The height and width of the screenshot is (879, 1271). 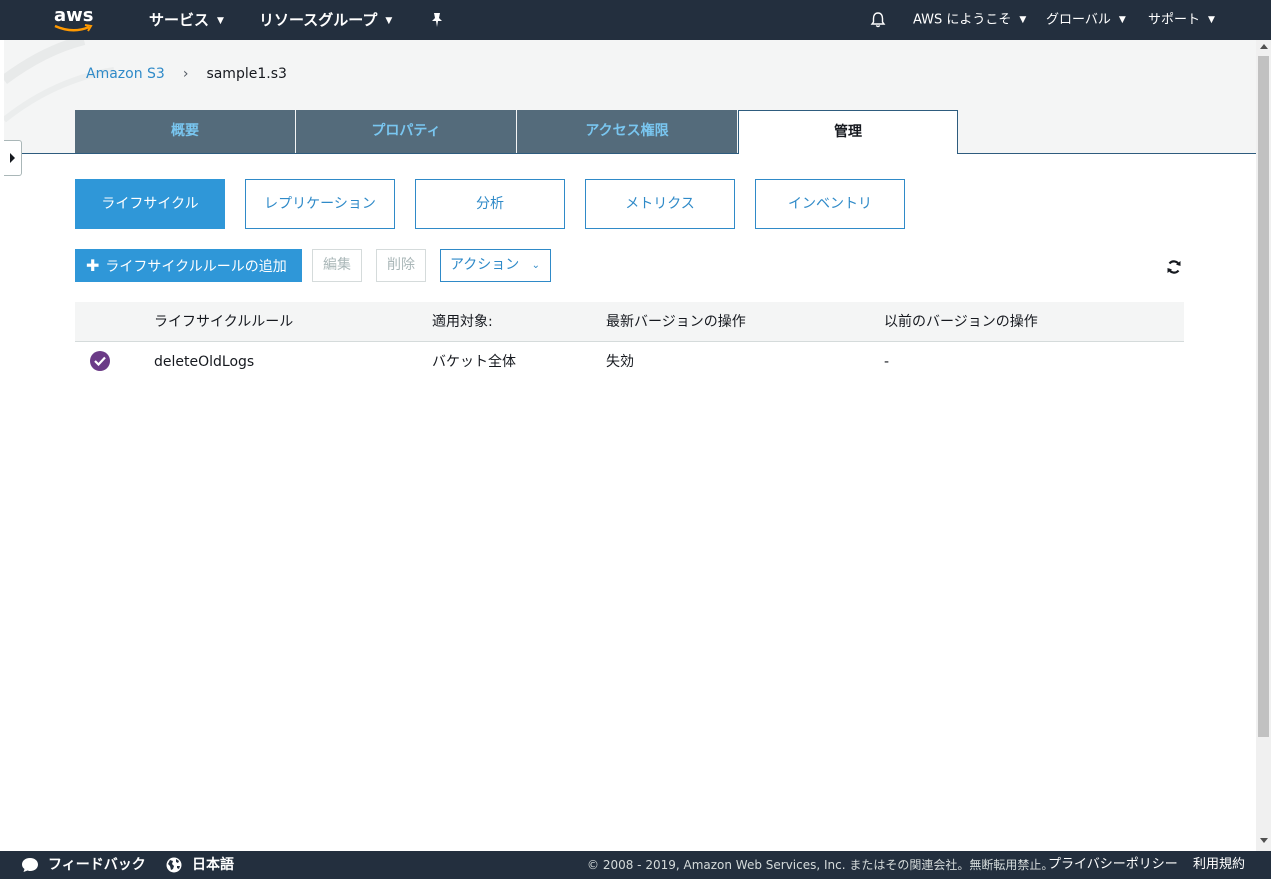 I want to click on plus-icon: ✚, so click(x=93, y=265).